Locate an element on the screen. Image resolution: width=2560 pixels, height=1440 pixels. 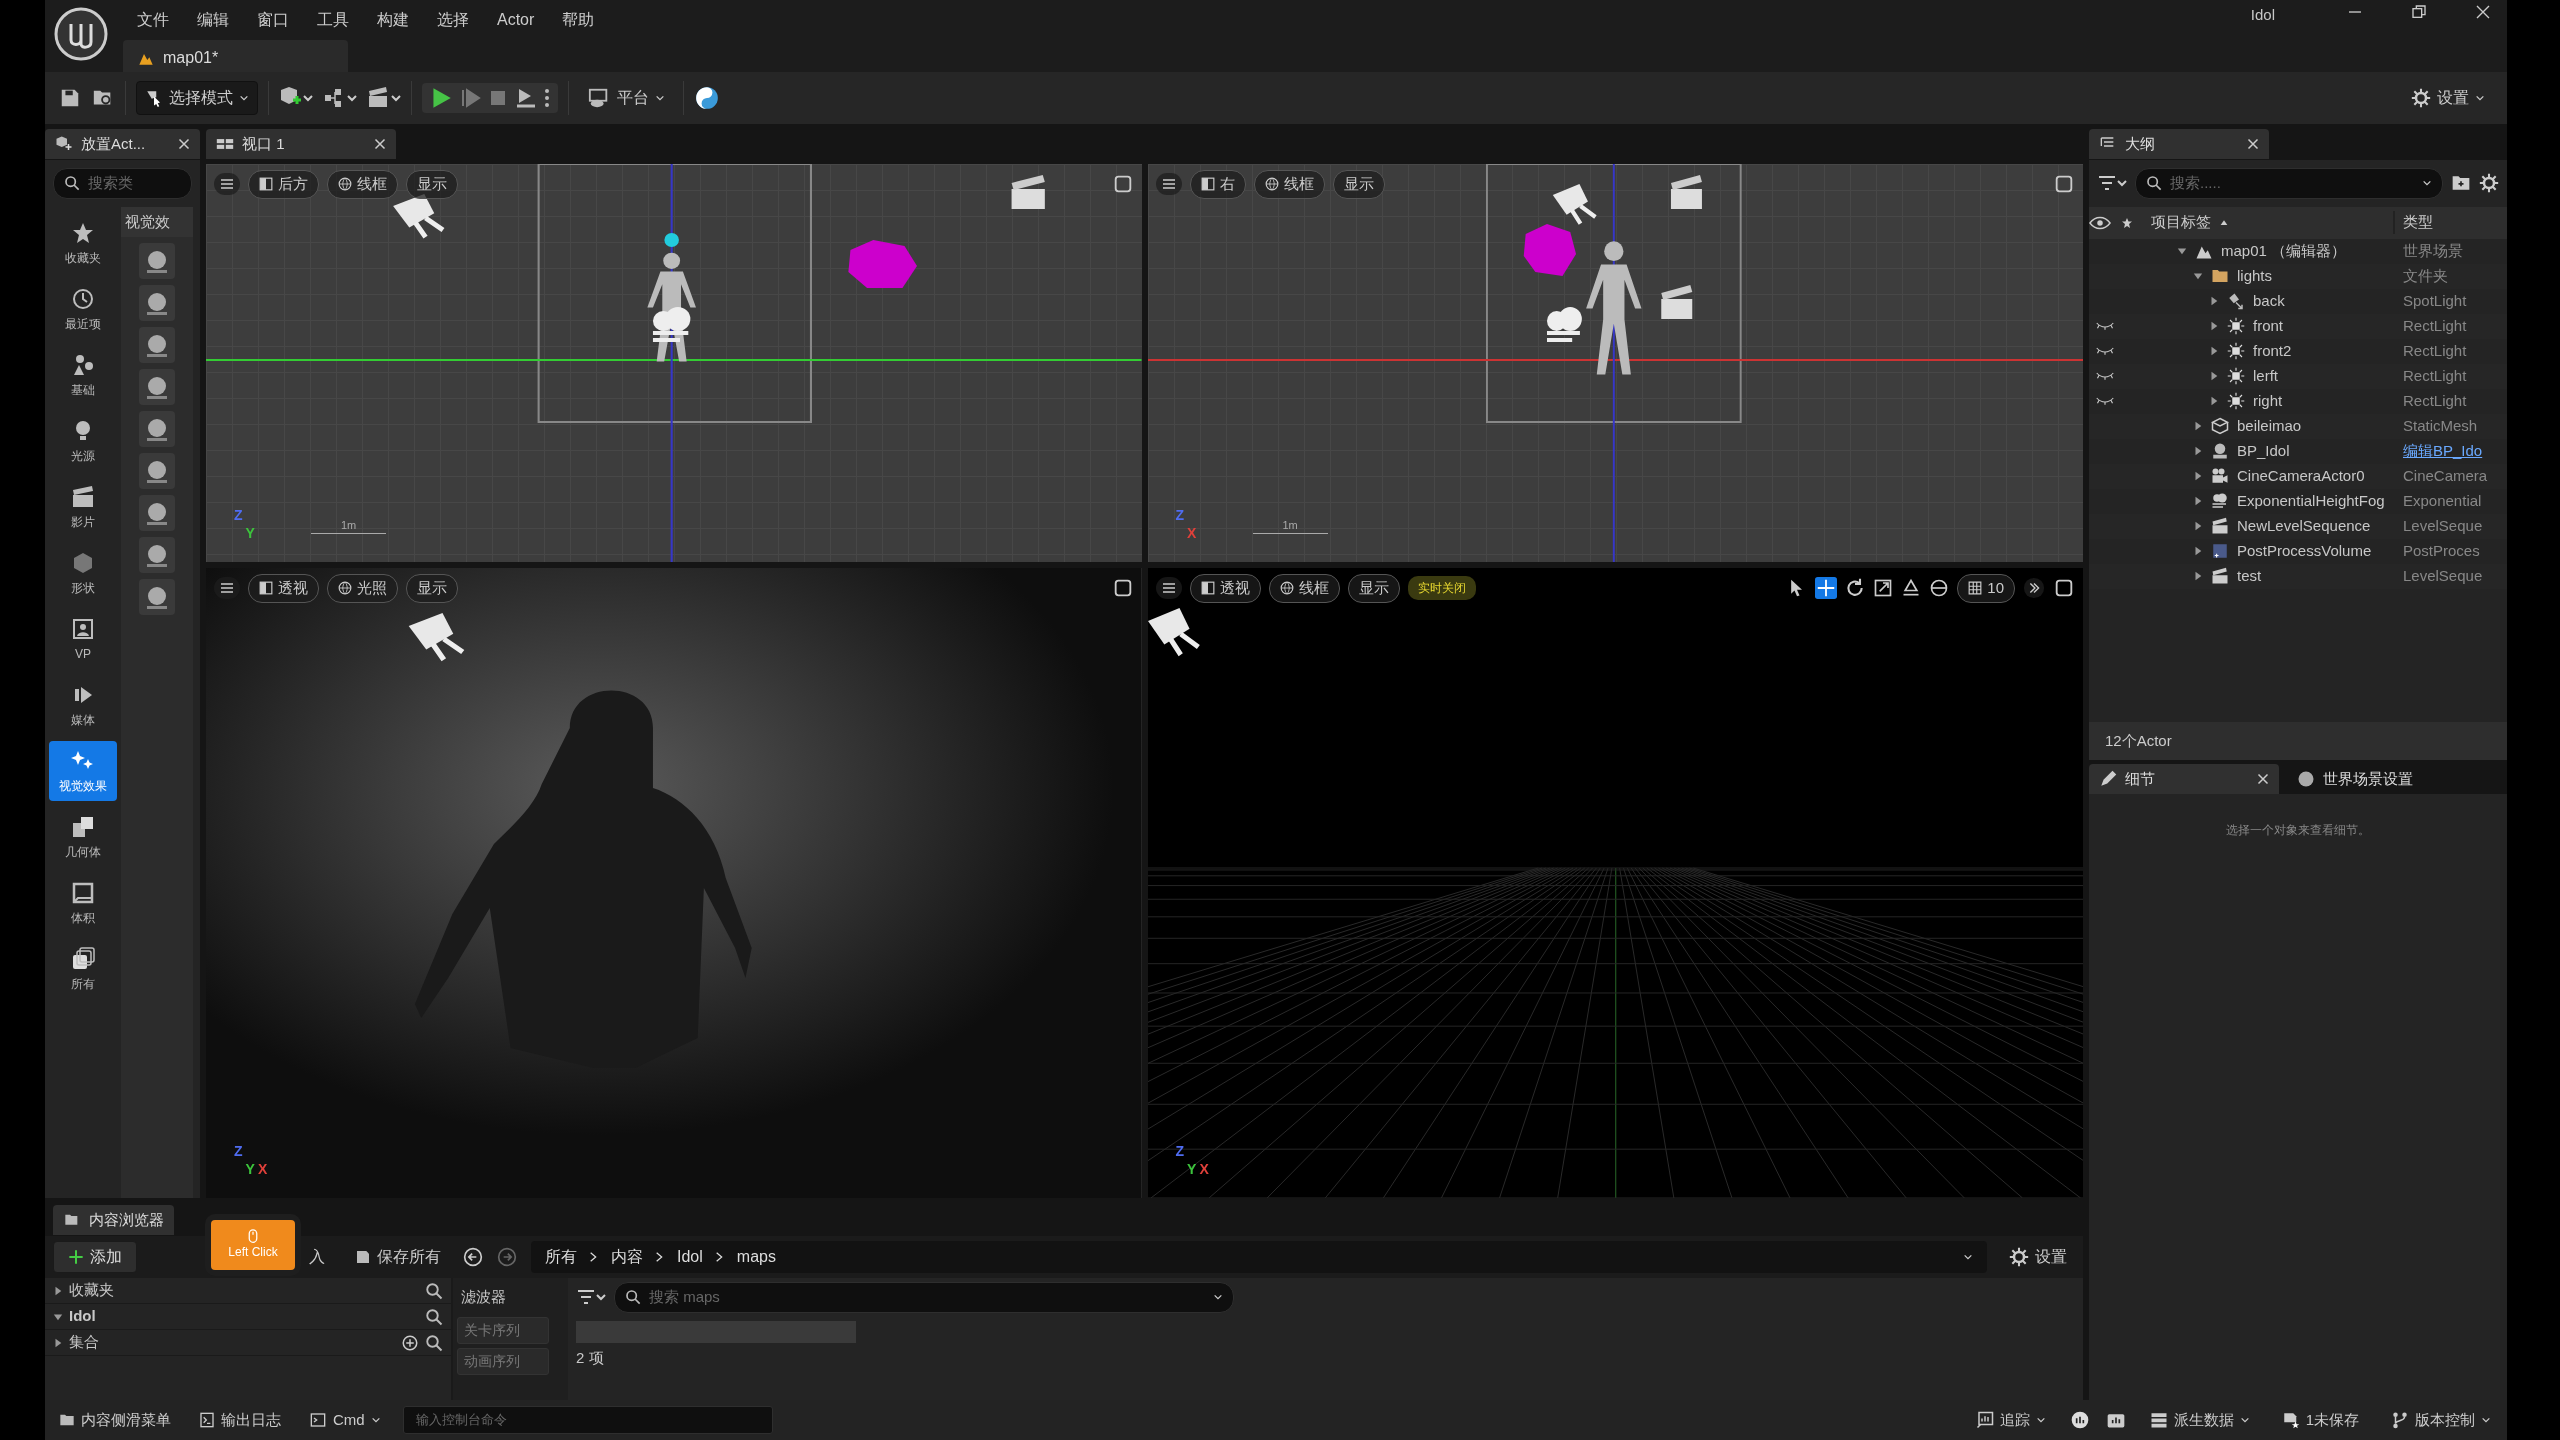
more-icon is located at coordinates (547, 98).